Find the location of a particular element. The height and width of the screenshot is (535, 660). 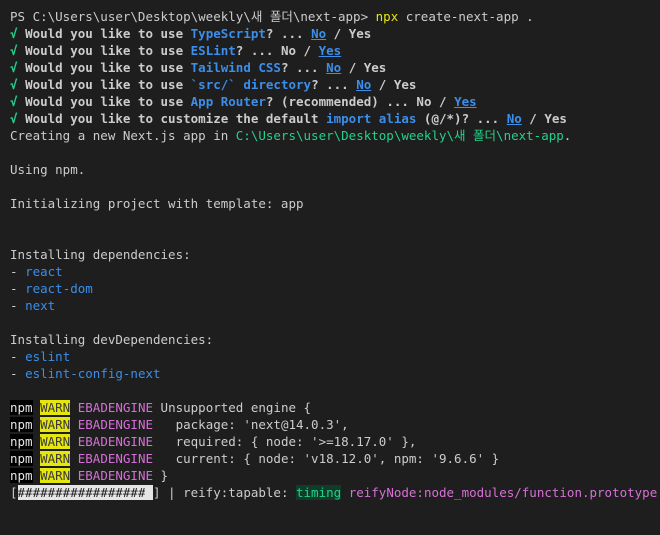

dependency-item: - react-dom is located at coordinates (51, 288).